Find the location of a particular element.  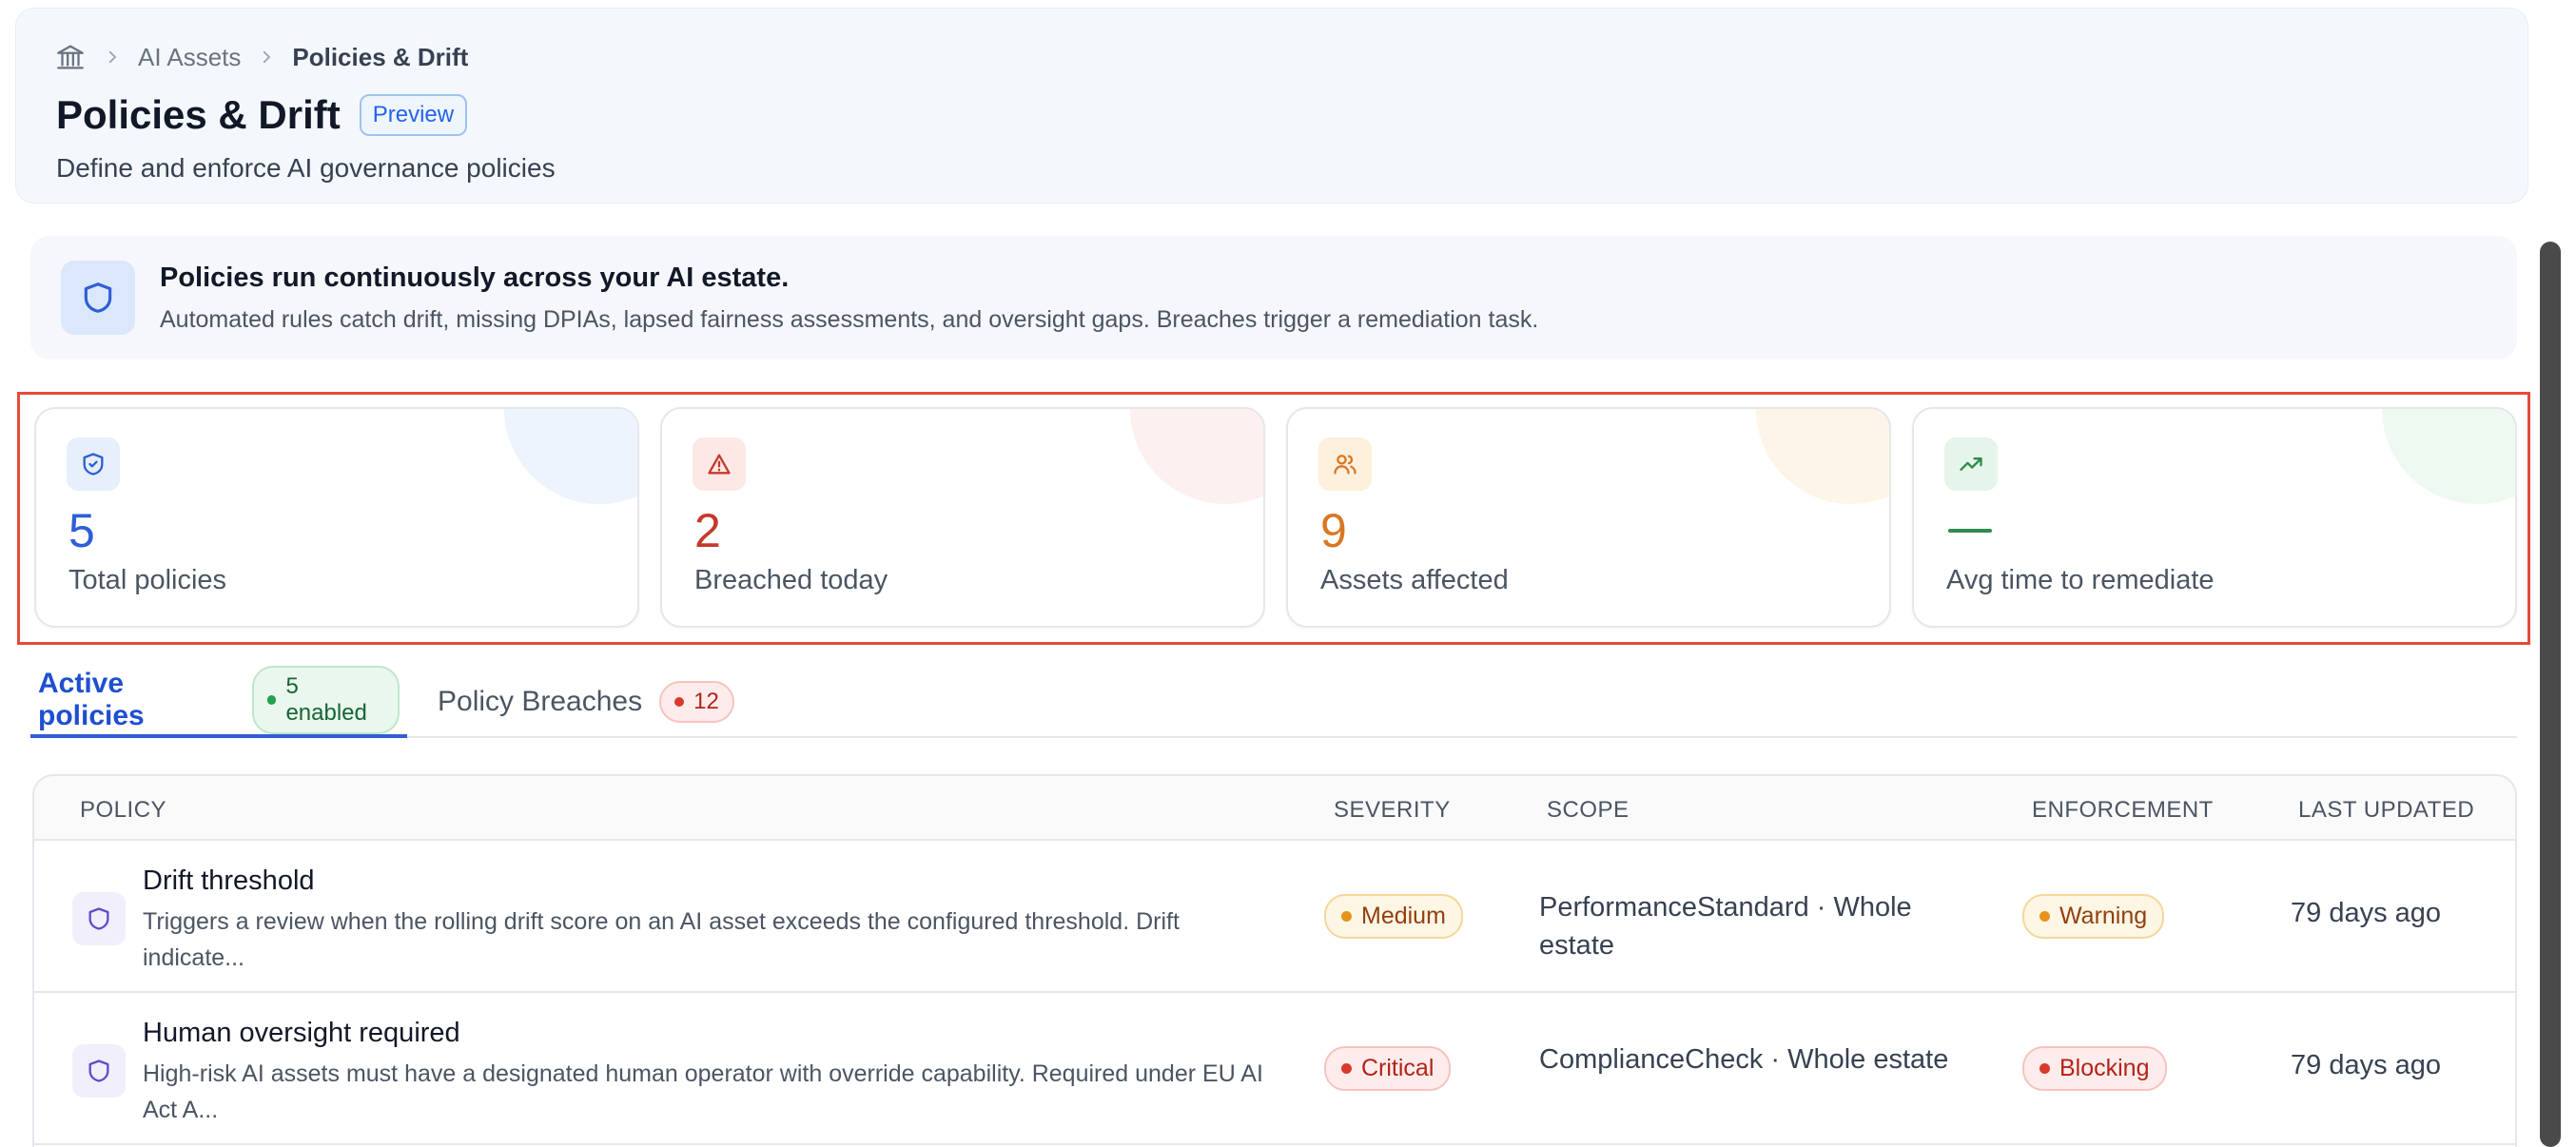

stat-card-assets-affected: 9 Assets affected is located at coordinates (1588, 517).